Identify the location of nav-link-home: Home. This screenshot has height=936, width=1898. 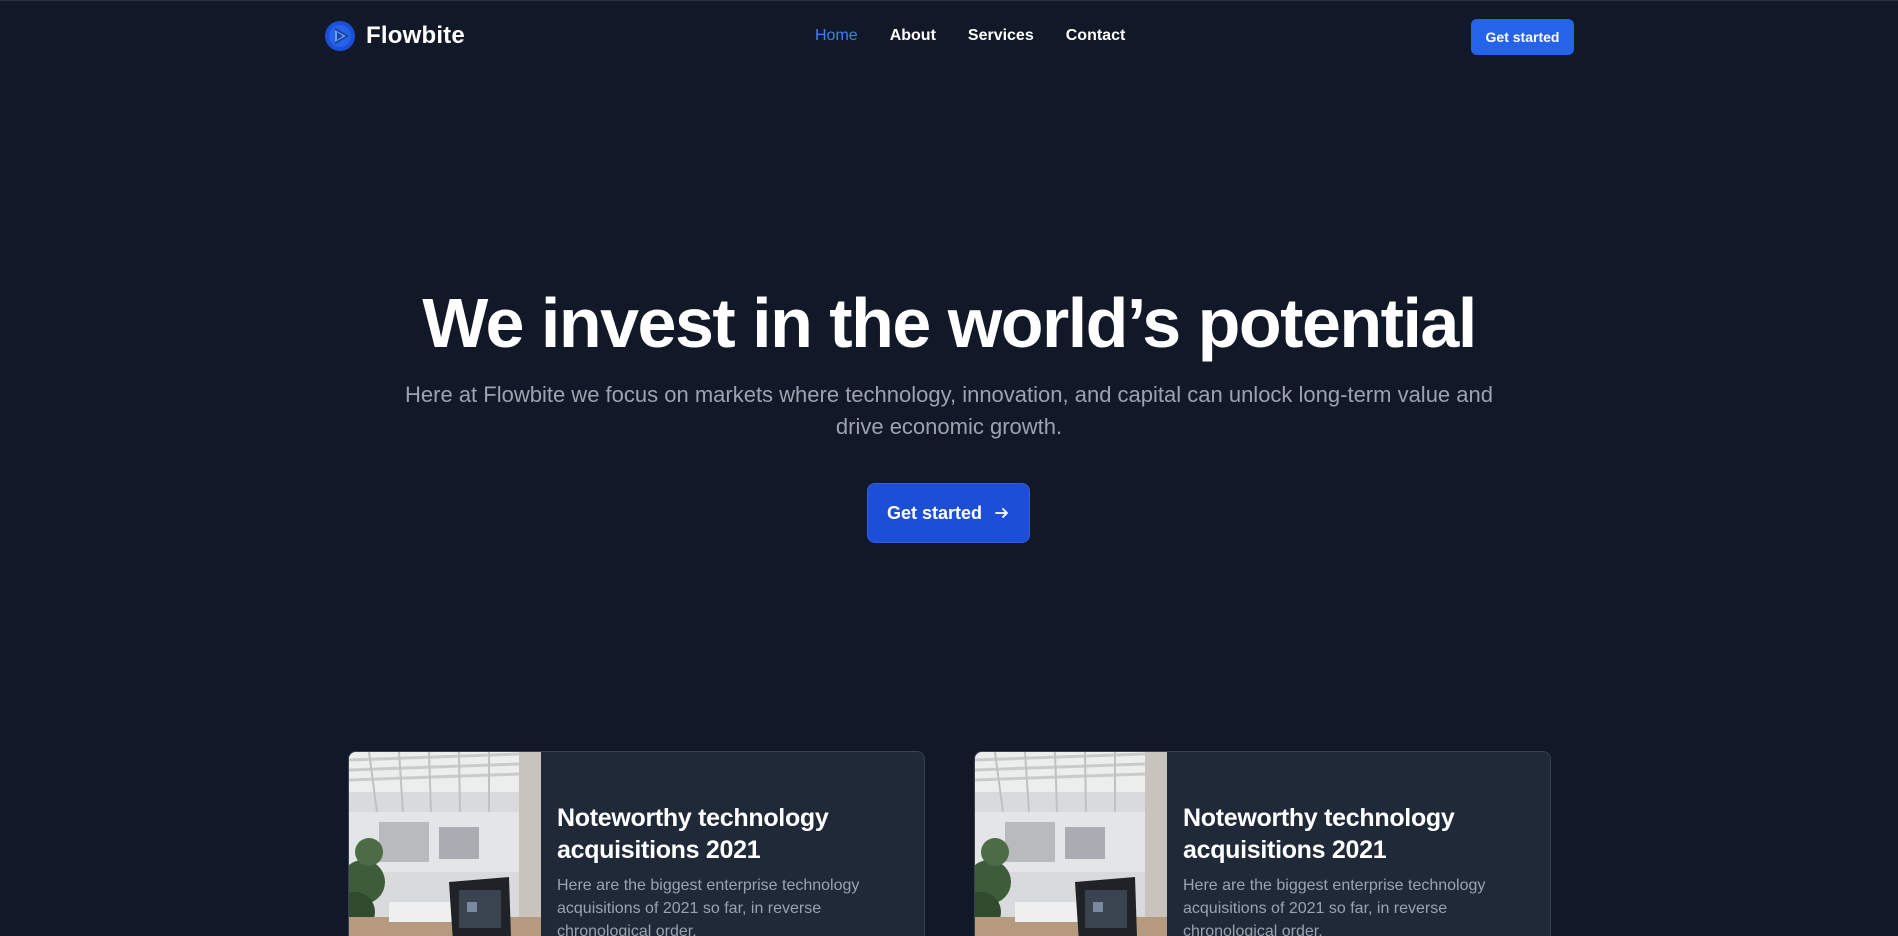
(836, 36).